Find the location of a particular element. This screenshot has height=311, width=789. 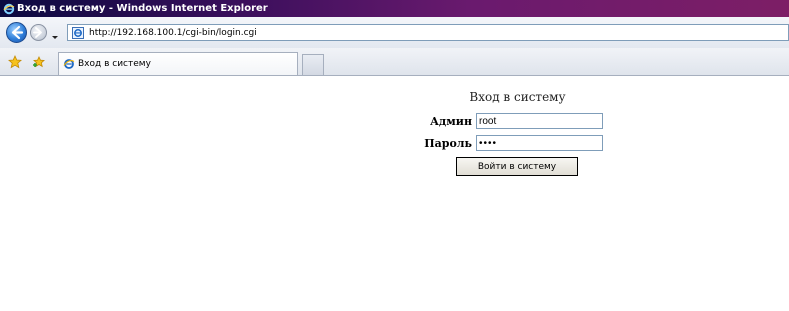

recent-pages-button is located at coordinates (55, 33).